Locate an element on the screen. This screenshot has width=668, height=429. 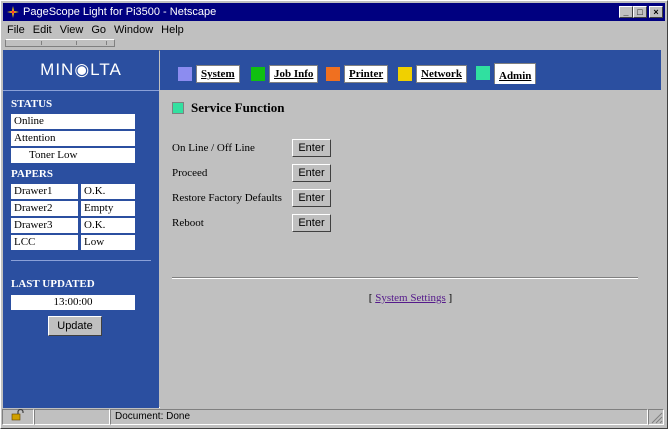
paper-name-lcc: LCC is located at coordinates (44, 242).